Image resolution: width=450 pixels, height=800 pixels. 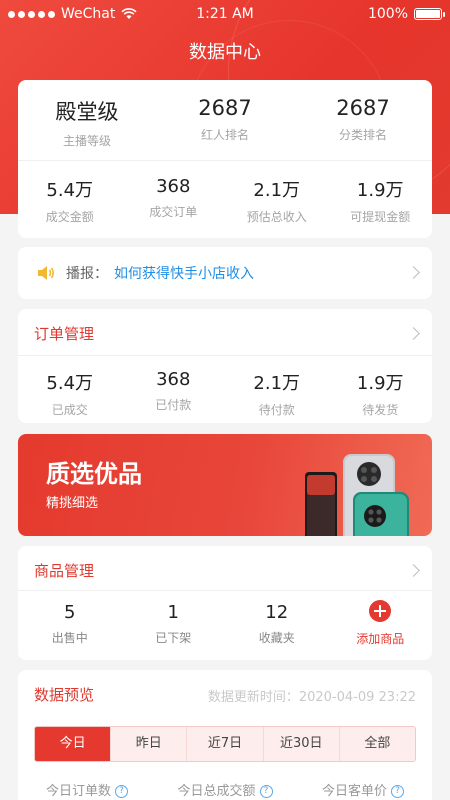 I want to click on promo-title: 质选优品, so click(x=94, y=474).